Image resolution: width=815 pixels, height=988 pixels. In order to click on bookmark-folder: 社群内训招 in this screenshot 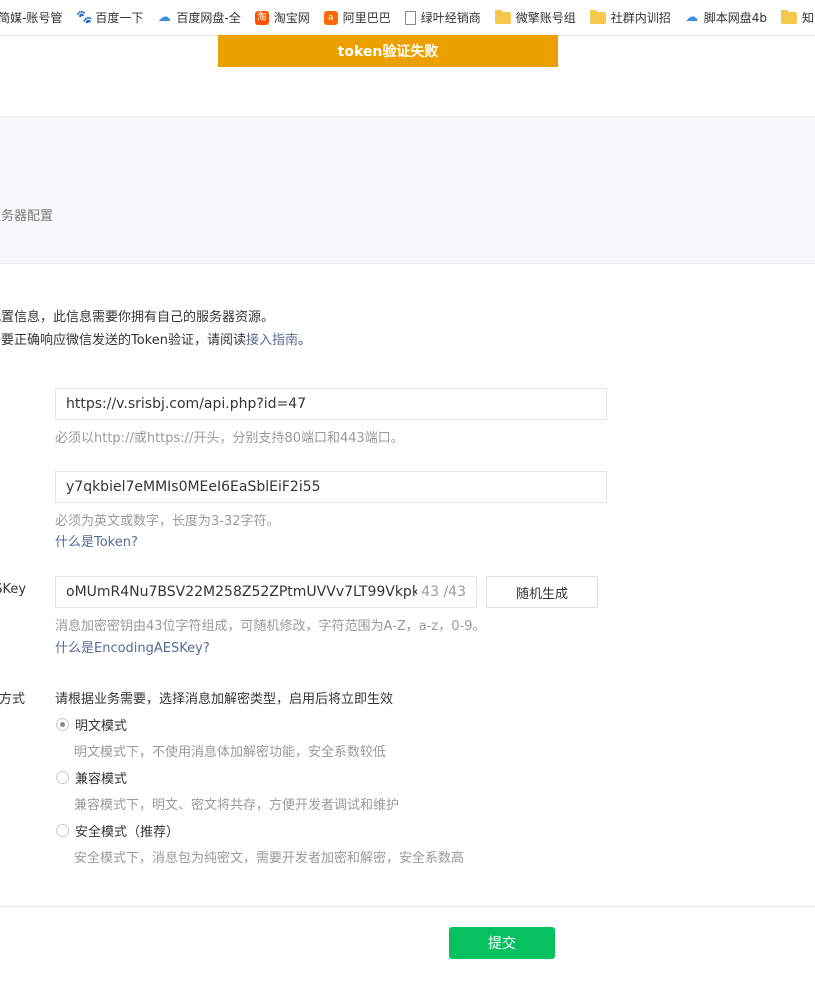, I will do `click(630, 17)`.